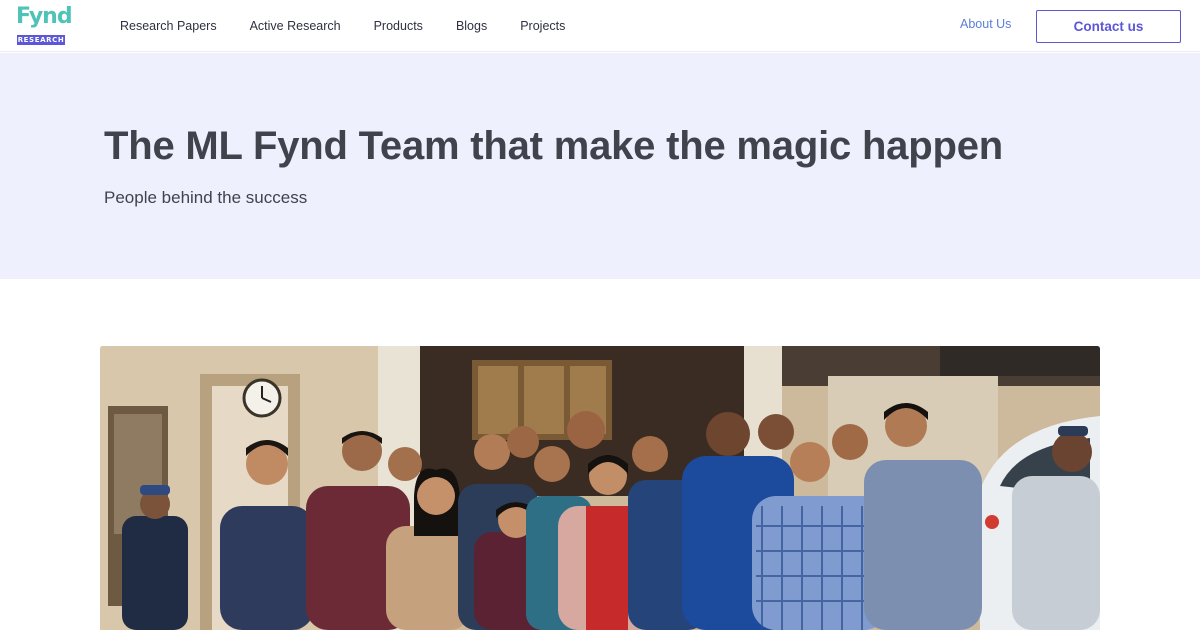  I want to click on nav-item-active-research: Active Research, so click(295, 26).